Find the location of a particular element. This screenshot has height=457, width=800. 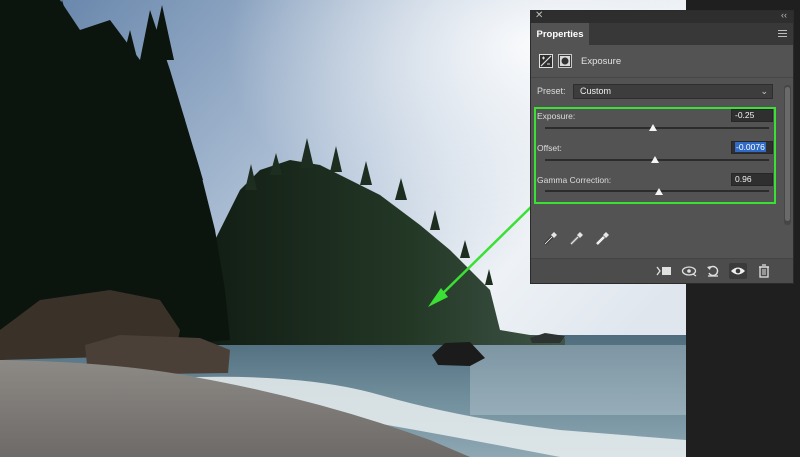

offset-value-field: -0.0076 is located at coordinates (752, 147).